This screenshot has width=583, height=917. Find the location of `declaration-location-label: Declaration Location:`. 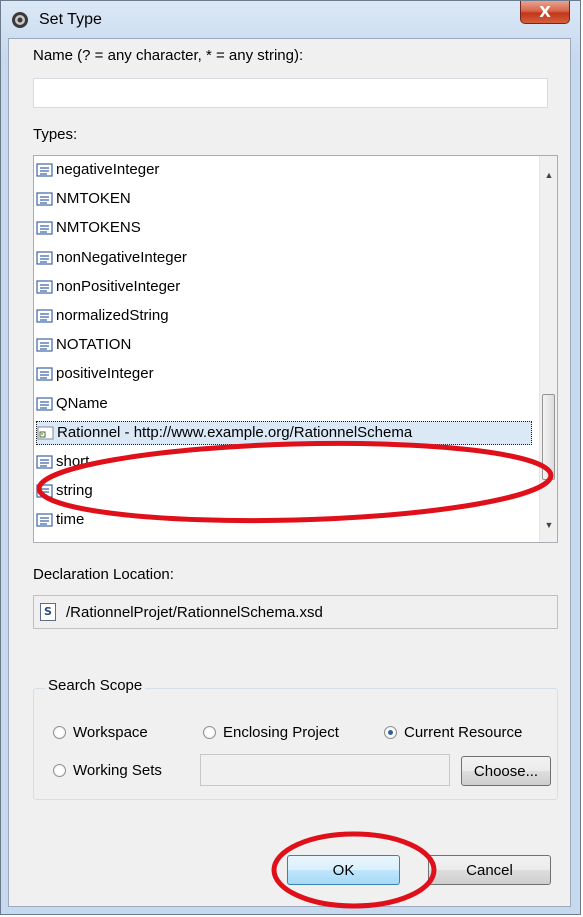

declaration-location-label: Declaration Location: is located at coordinates (103, 574).